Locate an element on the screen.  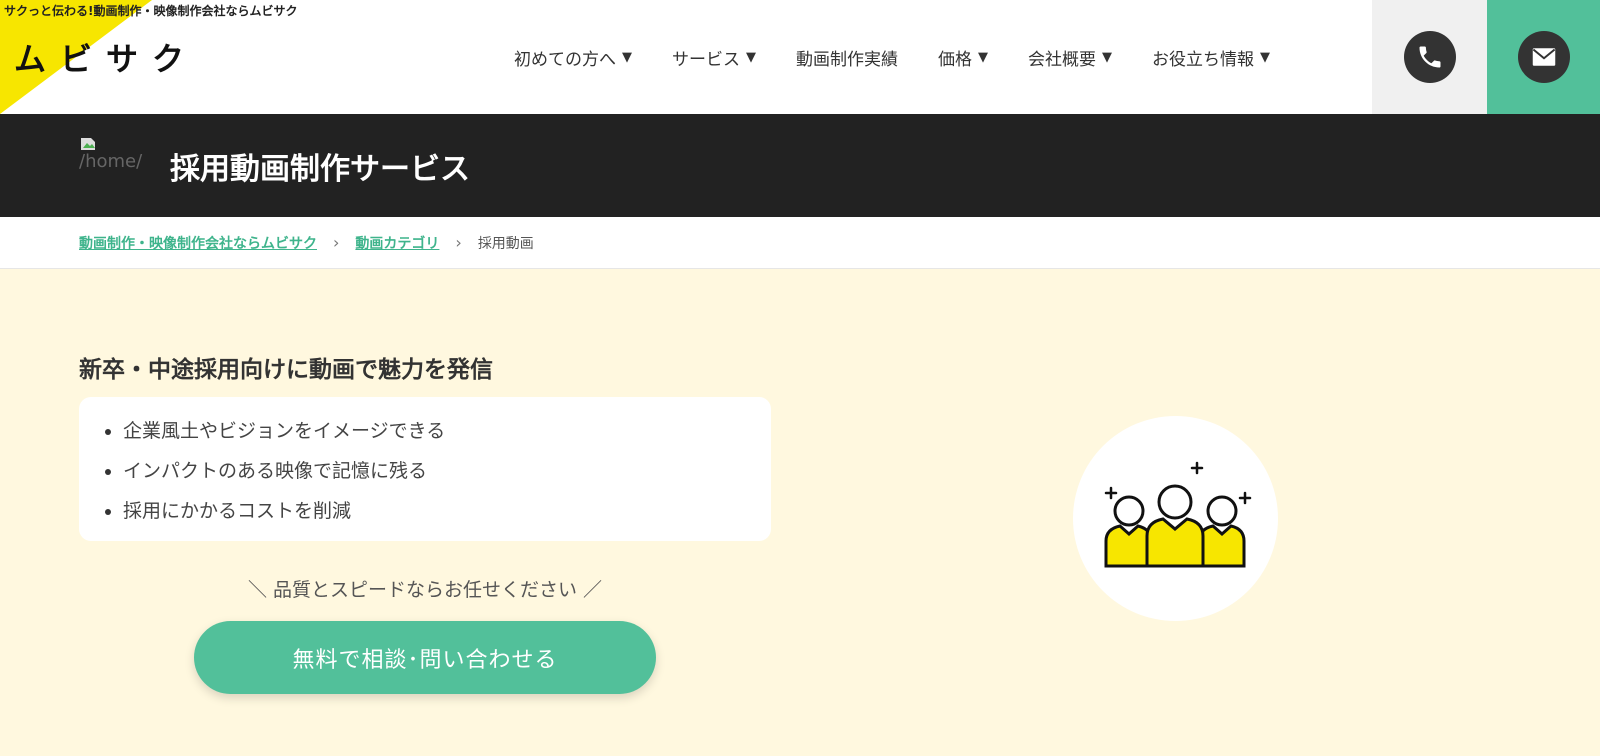
nav-item-company: 会社概要 ▼ is located at coordinates (1070, 57).